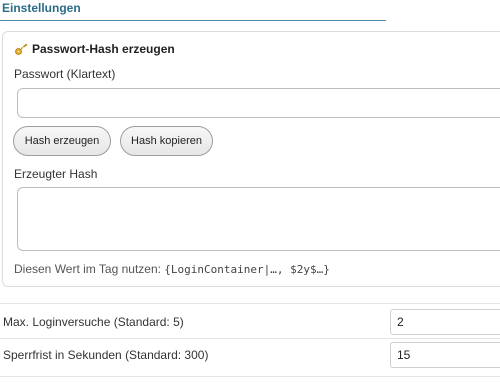 The image size is (500, 383). I want to click on section-title-underline, so click(193, 20).